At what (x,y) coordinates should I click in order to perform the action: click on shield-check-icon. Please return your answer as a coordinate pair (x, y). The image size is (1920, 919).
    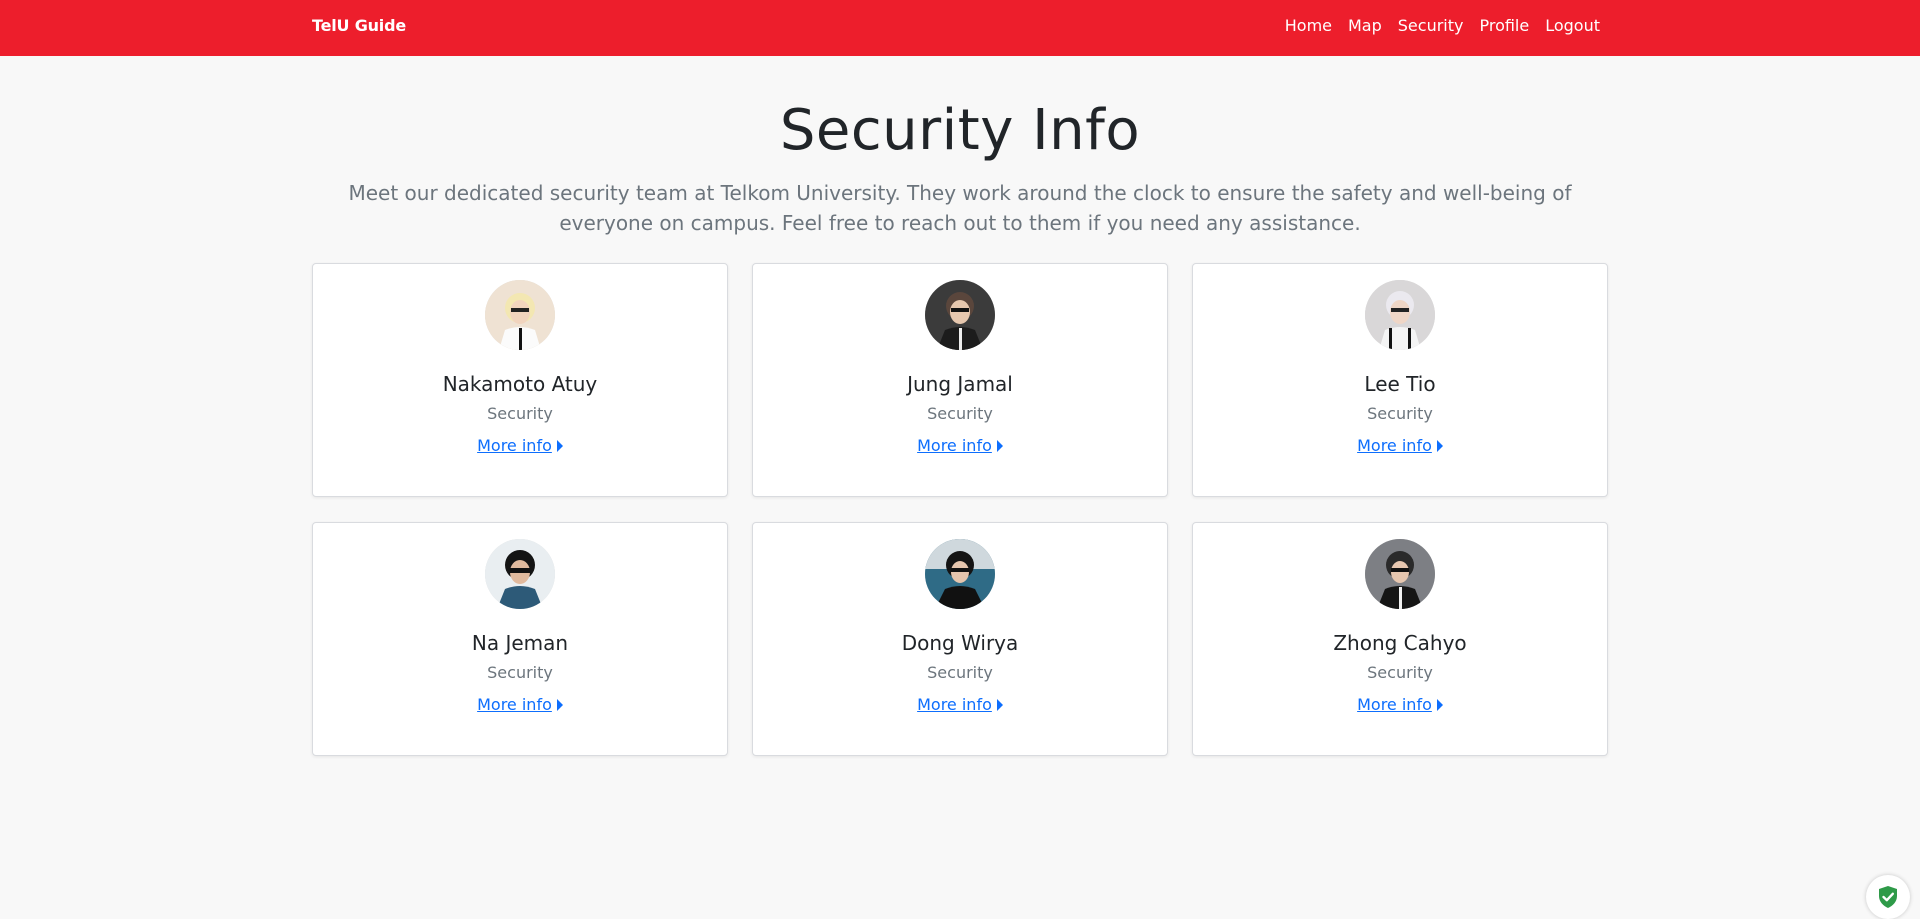
    Looking at the image, I should click on (1888, 897).